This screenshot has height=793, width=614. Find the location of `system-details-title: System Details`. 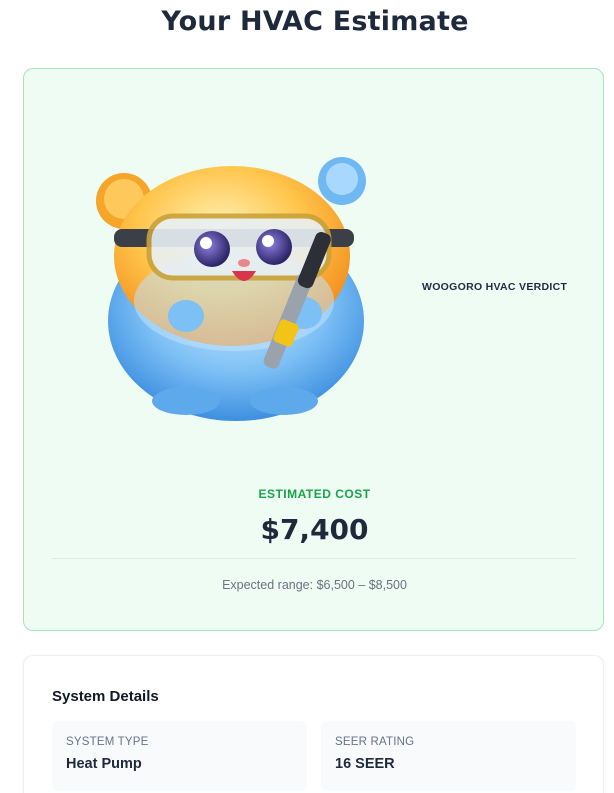

system-details-title: System Details is located at coordinates (105, 696).